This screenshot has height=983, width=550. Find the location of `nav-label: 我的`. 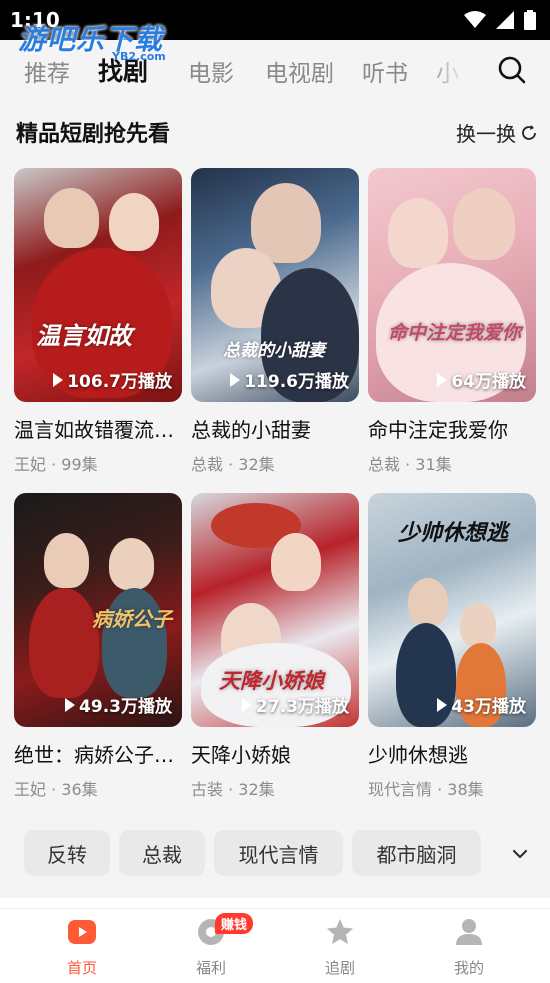

nav-label: 我的 is located at coordinates (468, 968).